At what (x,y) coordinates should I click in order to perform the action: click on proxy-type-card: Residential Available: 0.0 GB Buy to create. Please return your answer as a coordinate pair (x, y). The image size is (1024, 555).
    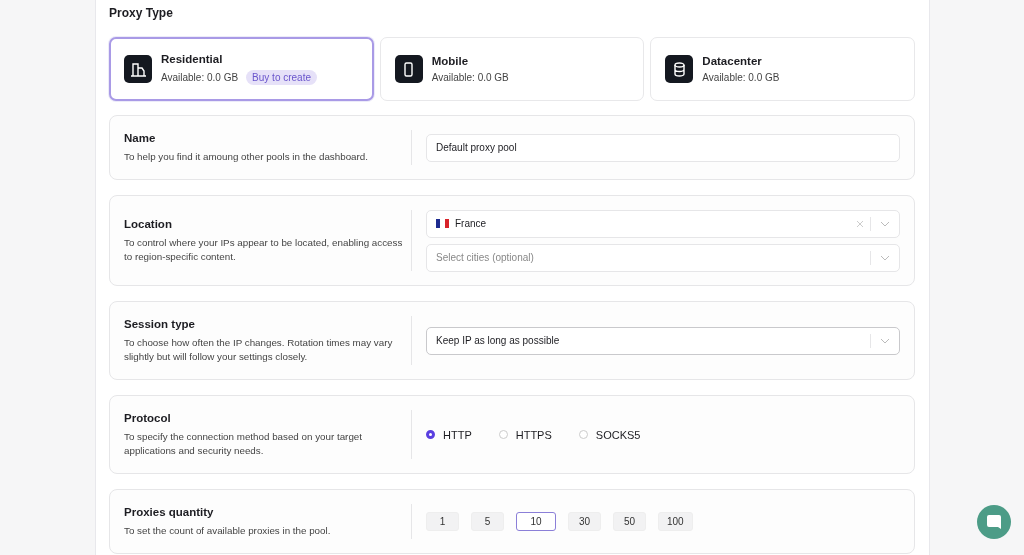
    Looking at the image, I should click on (241, 69).